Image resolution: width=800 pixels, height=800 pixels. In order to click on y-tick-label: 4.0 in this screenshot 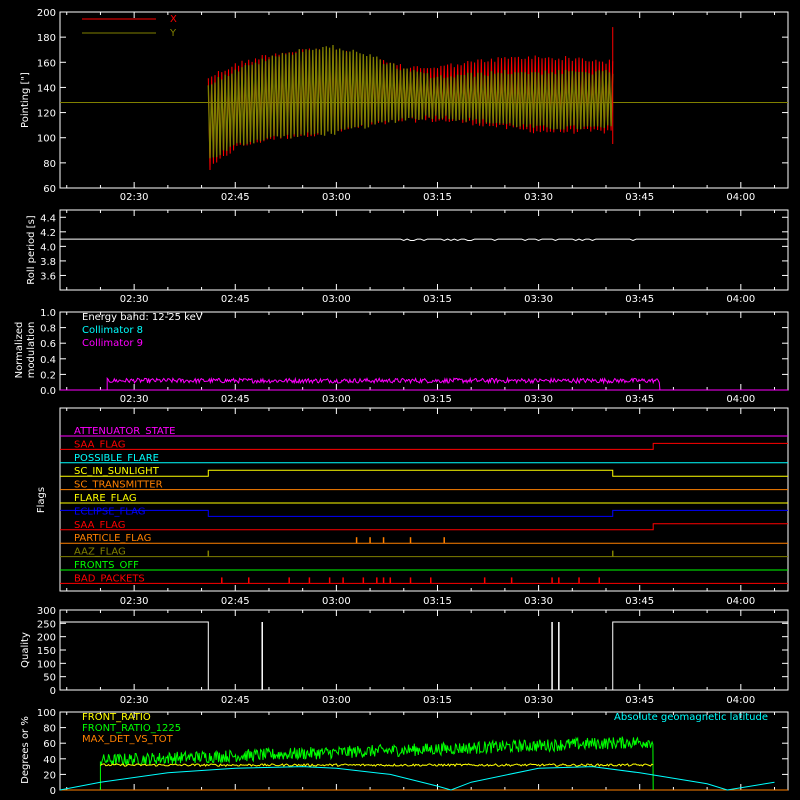, I will do `click(48, 247)`.